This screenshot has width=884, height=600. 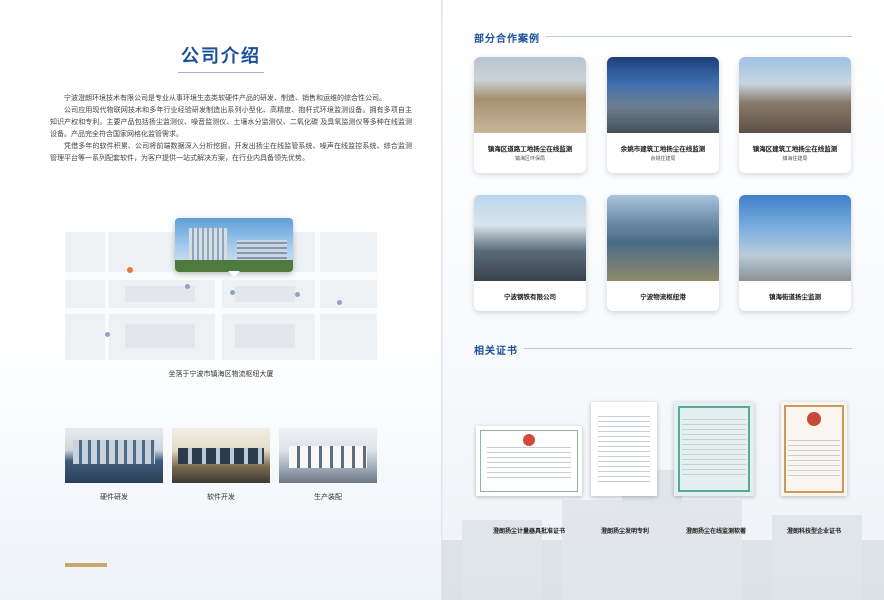 What do you see at coordinates (663, 149) in the screenshot?
I see `case-title: 余姚市建筑工地扬尘在线监测` at bounding box center [663, 149].